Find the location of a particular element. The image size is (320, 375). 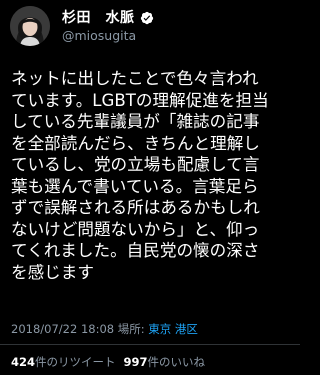

location-label: 場所: is located at coordinates (131, 329).